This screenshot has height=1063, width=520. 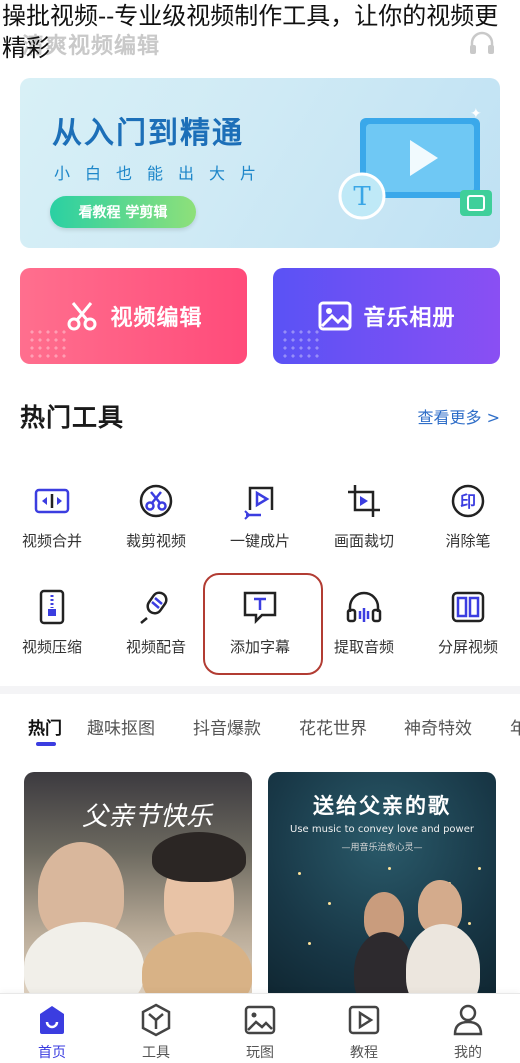 I want to click on nav-tutorial: 教程, so click(x=364, y=1032).